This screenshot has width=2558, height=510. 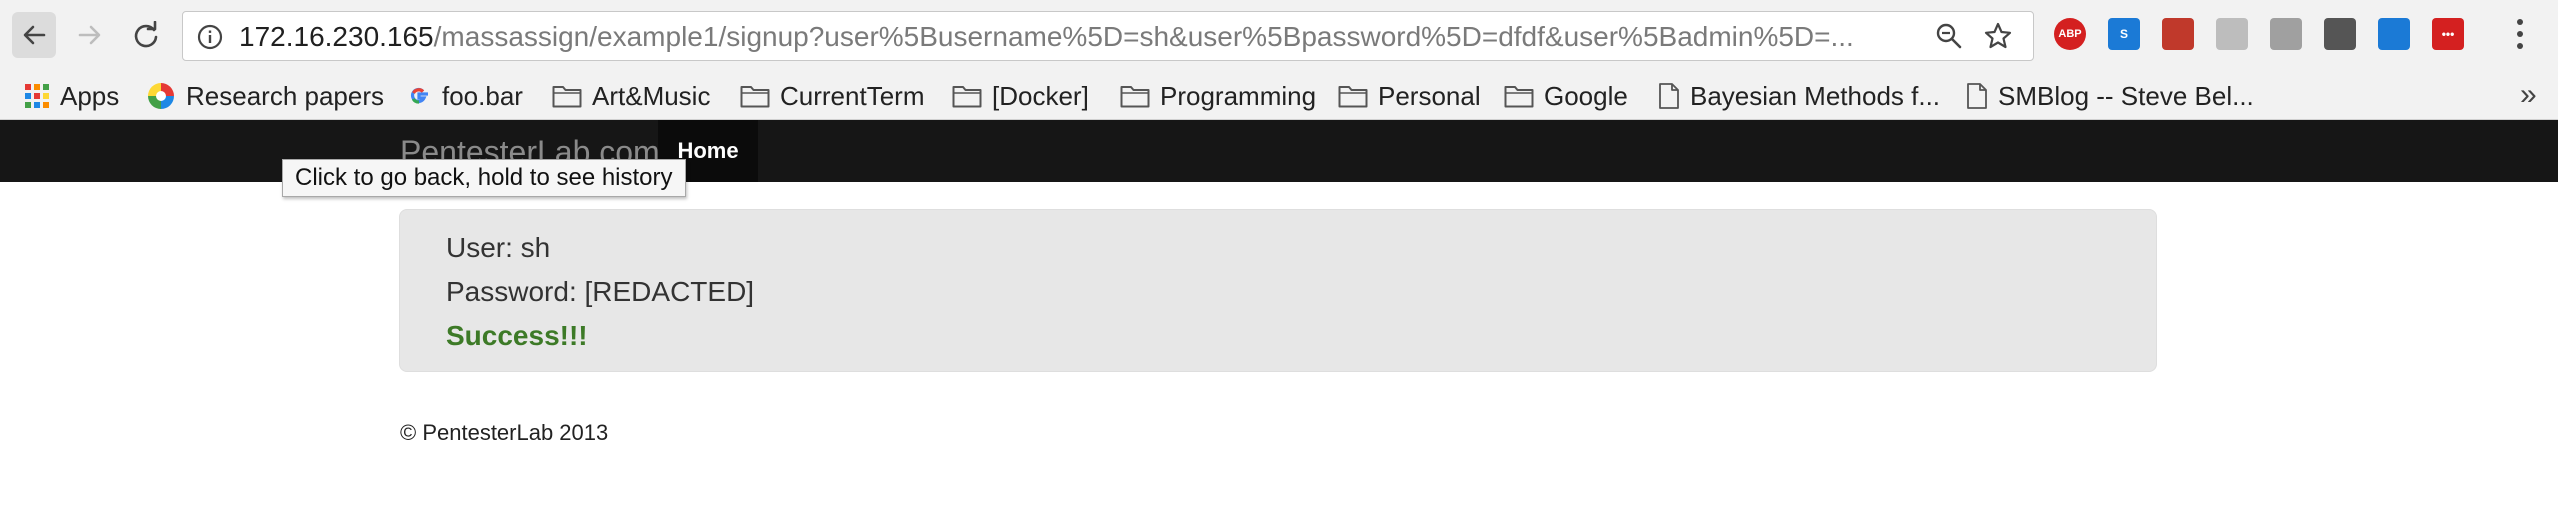 I want to click on back-arrow-icon, so click(x=34, y=35).